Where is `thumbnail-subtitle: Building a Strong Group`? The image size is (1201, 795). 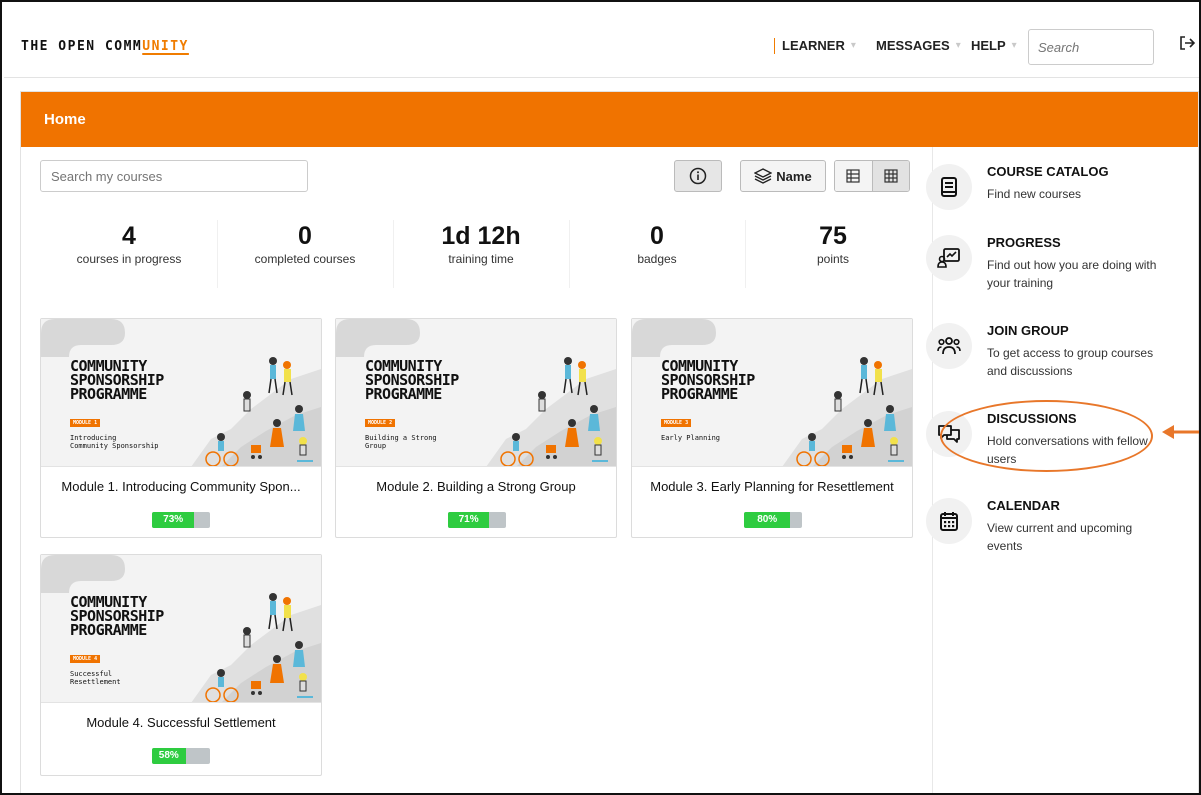 thumbnail-subtitle: Building a Strong Group is located at coordinates (401, 442).